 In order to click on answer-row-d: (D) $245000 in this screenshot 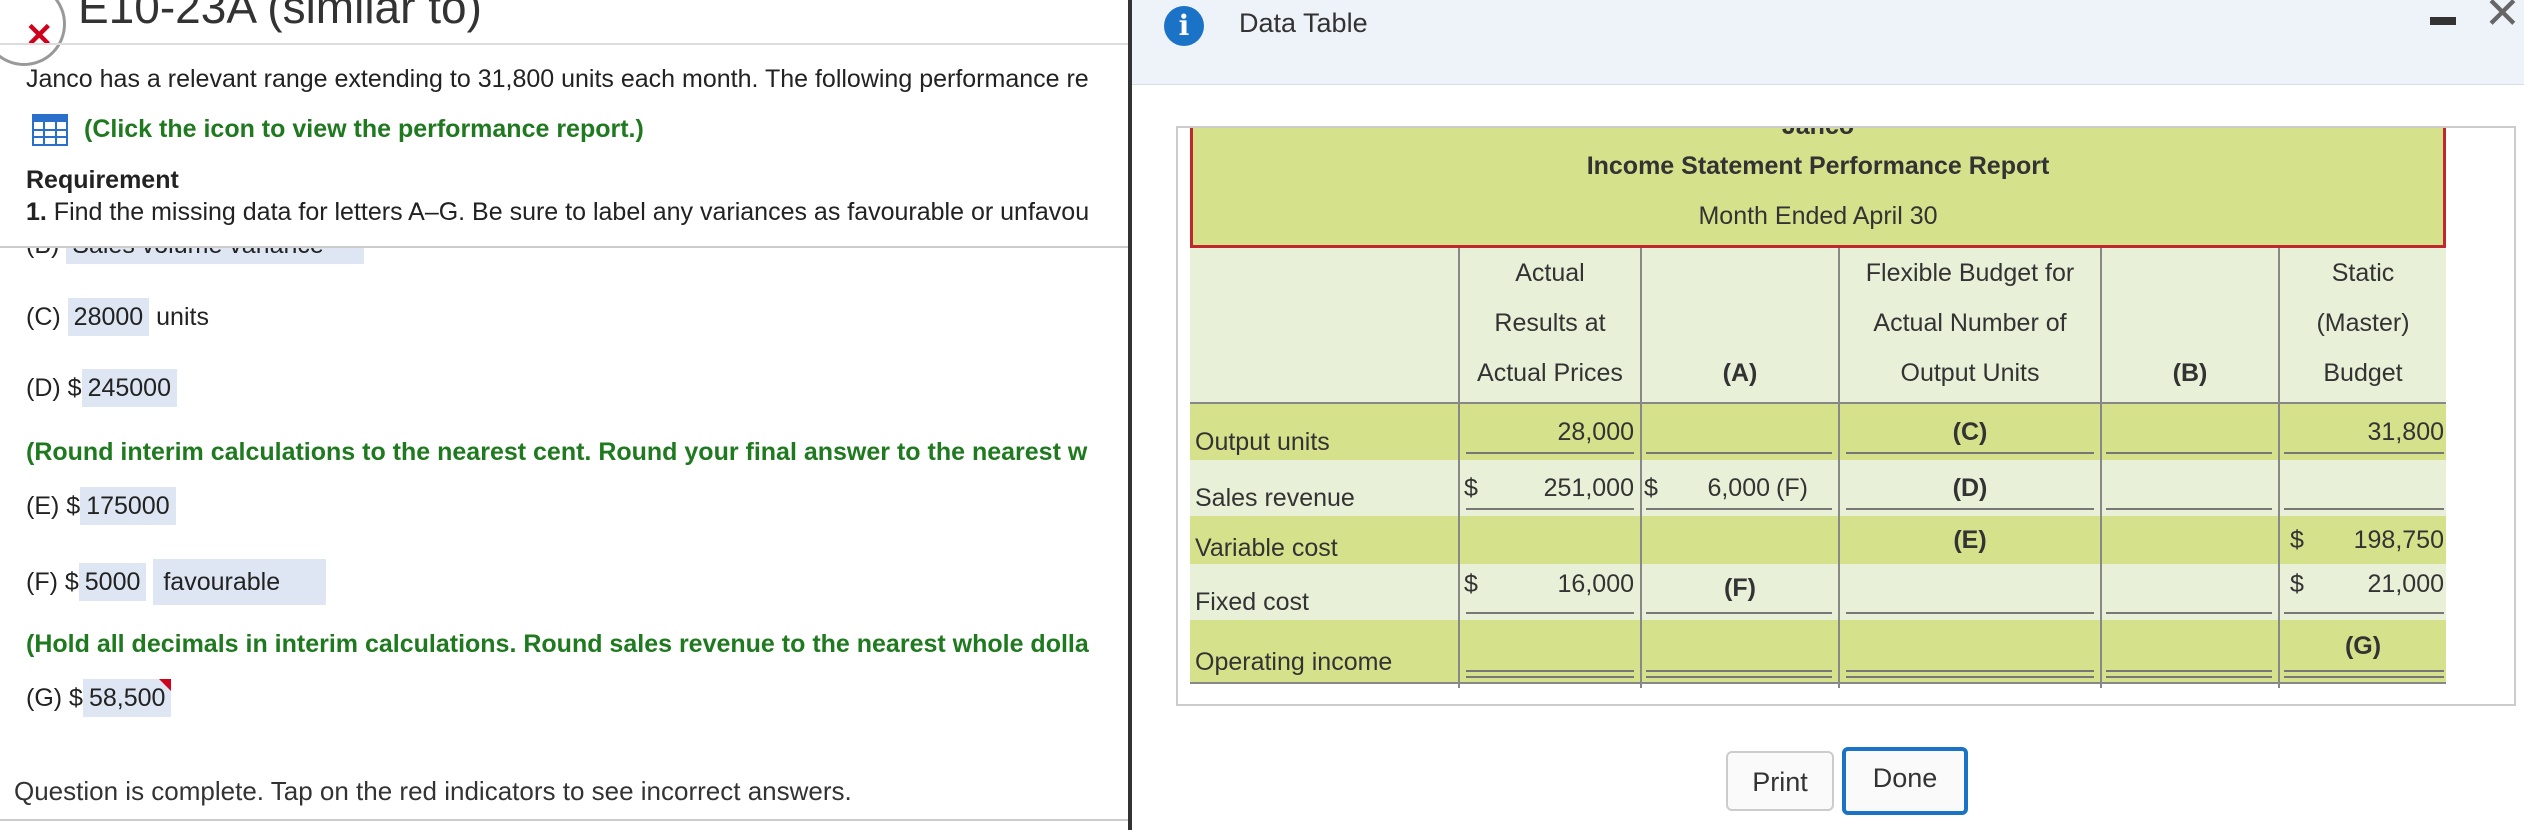, I will do `click(101, 388)`.